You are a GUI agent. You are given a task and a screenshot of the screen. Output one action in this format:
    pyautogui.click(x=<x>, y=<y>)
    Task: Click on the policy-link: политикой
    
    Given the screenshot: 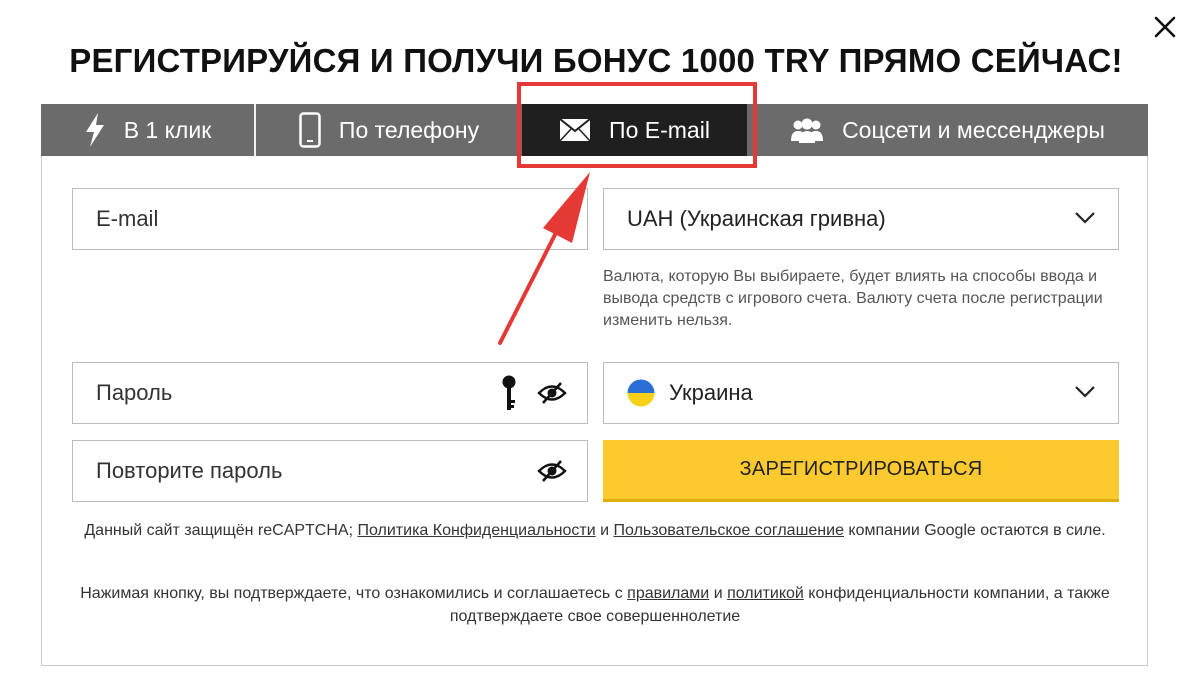 What is the action you would take?
    pyautogui.click(x=765, y=593)
    